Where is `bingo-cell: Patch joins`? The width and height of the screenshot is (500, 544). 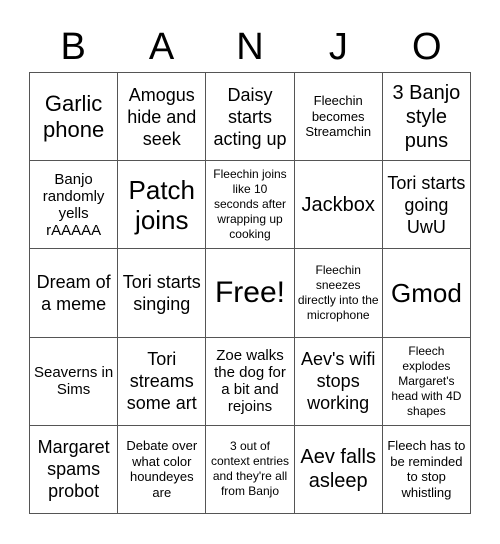 bingo-cell: Patch joins is located at coordinates (162, 205).